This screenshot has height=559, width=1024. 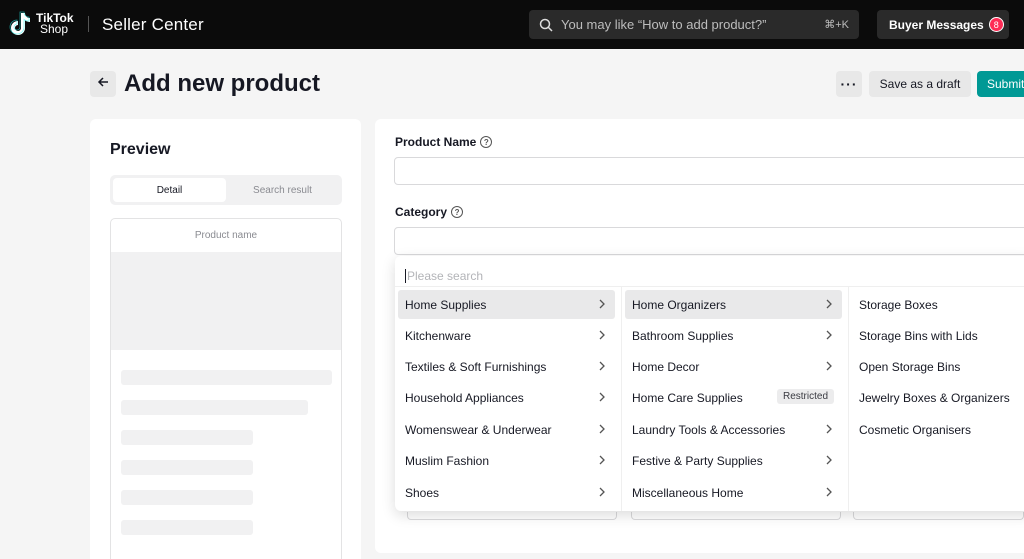 I want to click on tab-detail: Detail, so click(x=169, y=190).